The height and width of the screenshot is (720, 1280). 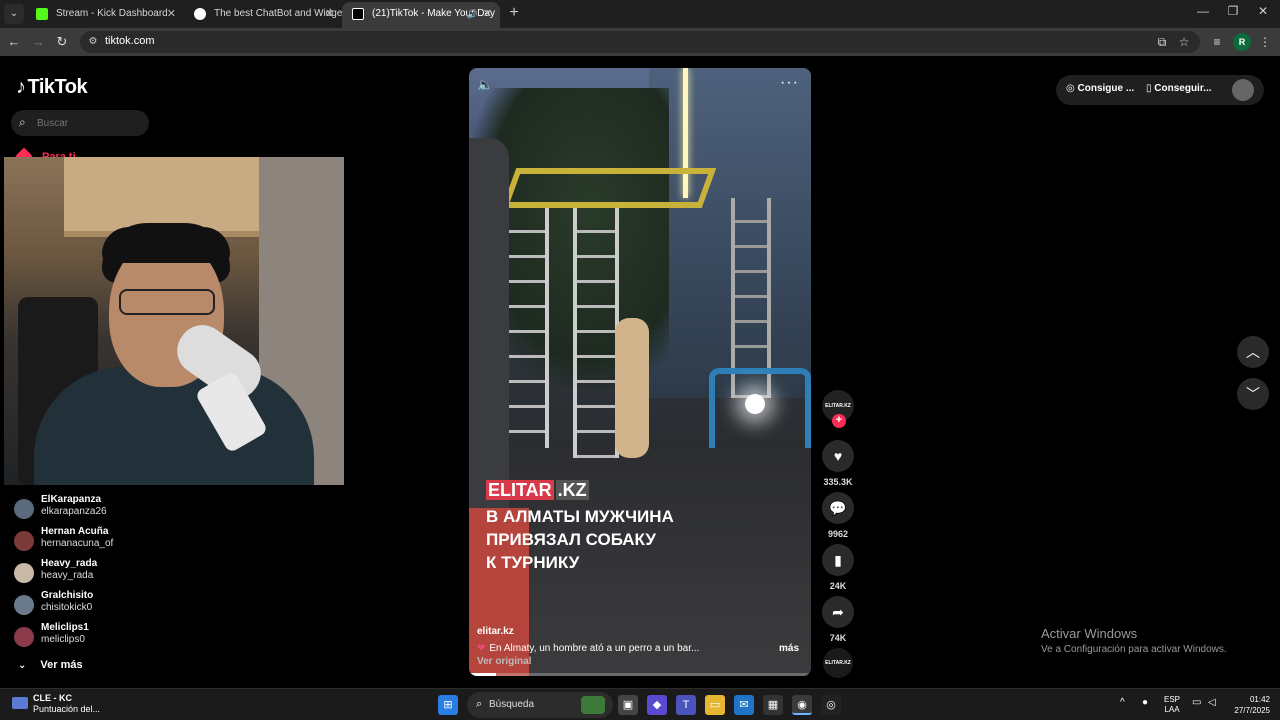 I want to click on teams-icon: T, so click(x=686, y=705).